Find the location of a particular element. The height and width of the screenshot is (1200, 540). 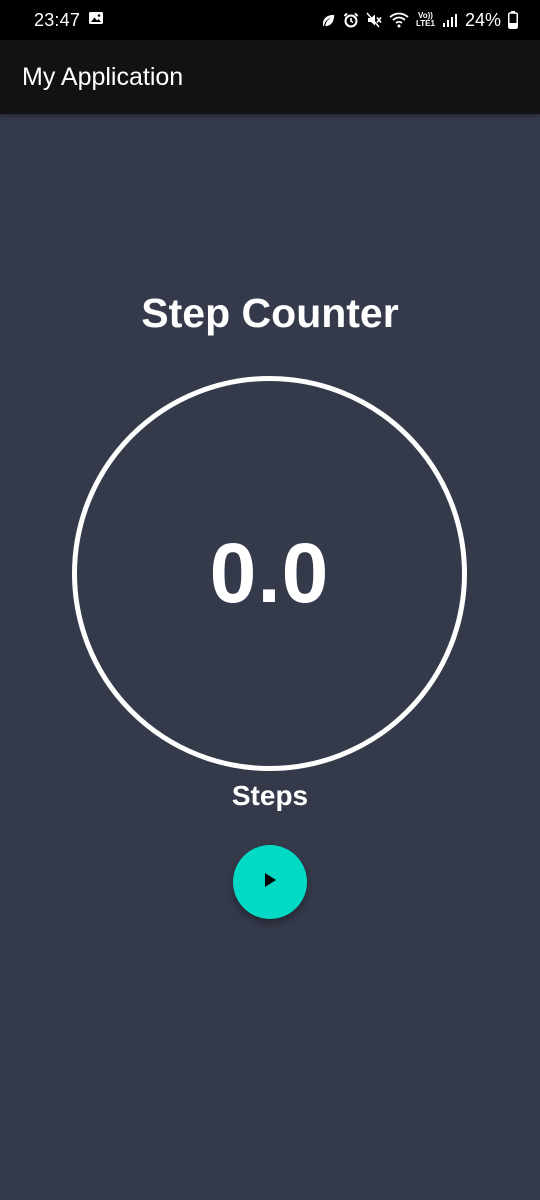

app-bar: My Application is located at coordinates (270, 77).